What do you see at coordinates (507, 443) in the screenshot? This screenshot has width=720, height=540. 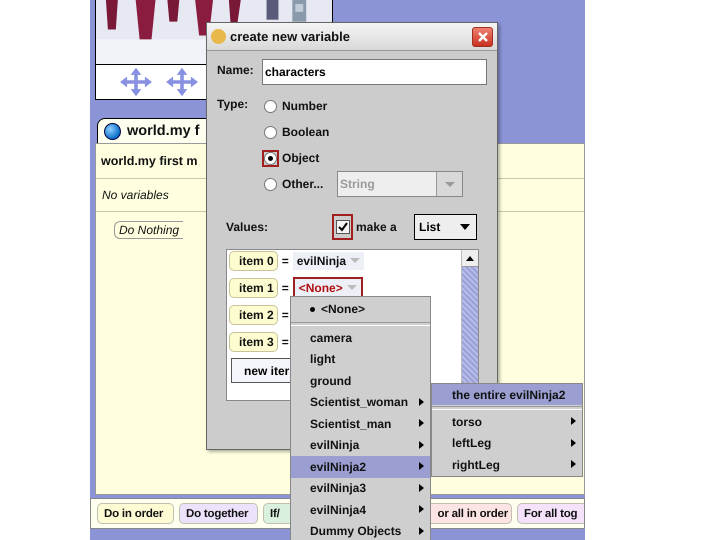 I see `menu-item: leftLeg` at bounding box center [507, 443].